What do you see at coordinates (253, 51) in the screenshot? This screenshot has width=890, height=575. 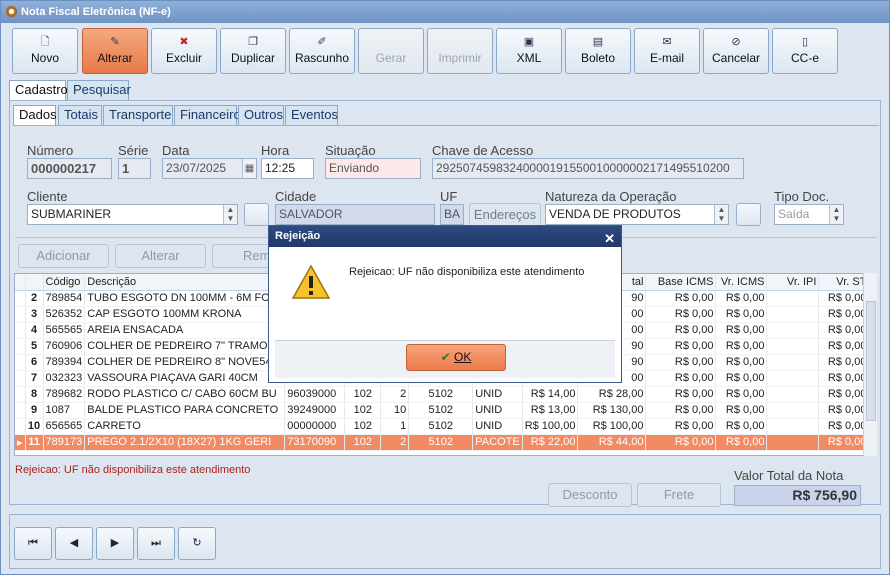 I see `duplicar-button: ❐ Duplicar` at bounding box center [253, 51].